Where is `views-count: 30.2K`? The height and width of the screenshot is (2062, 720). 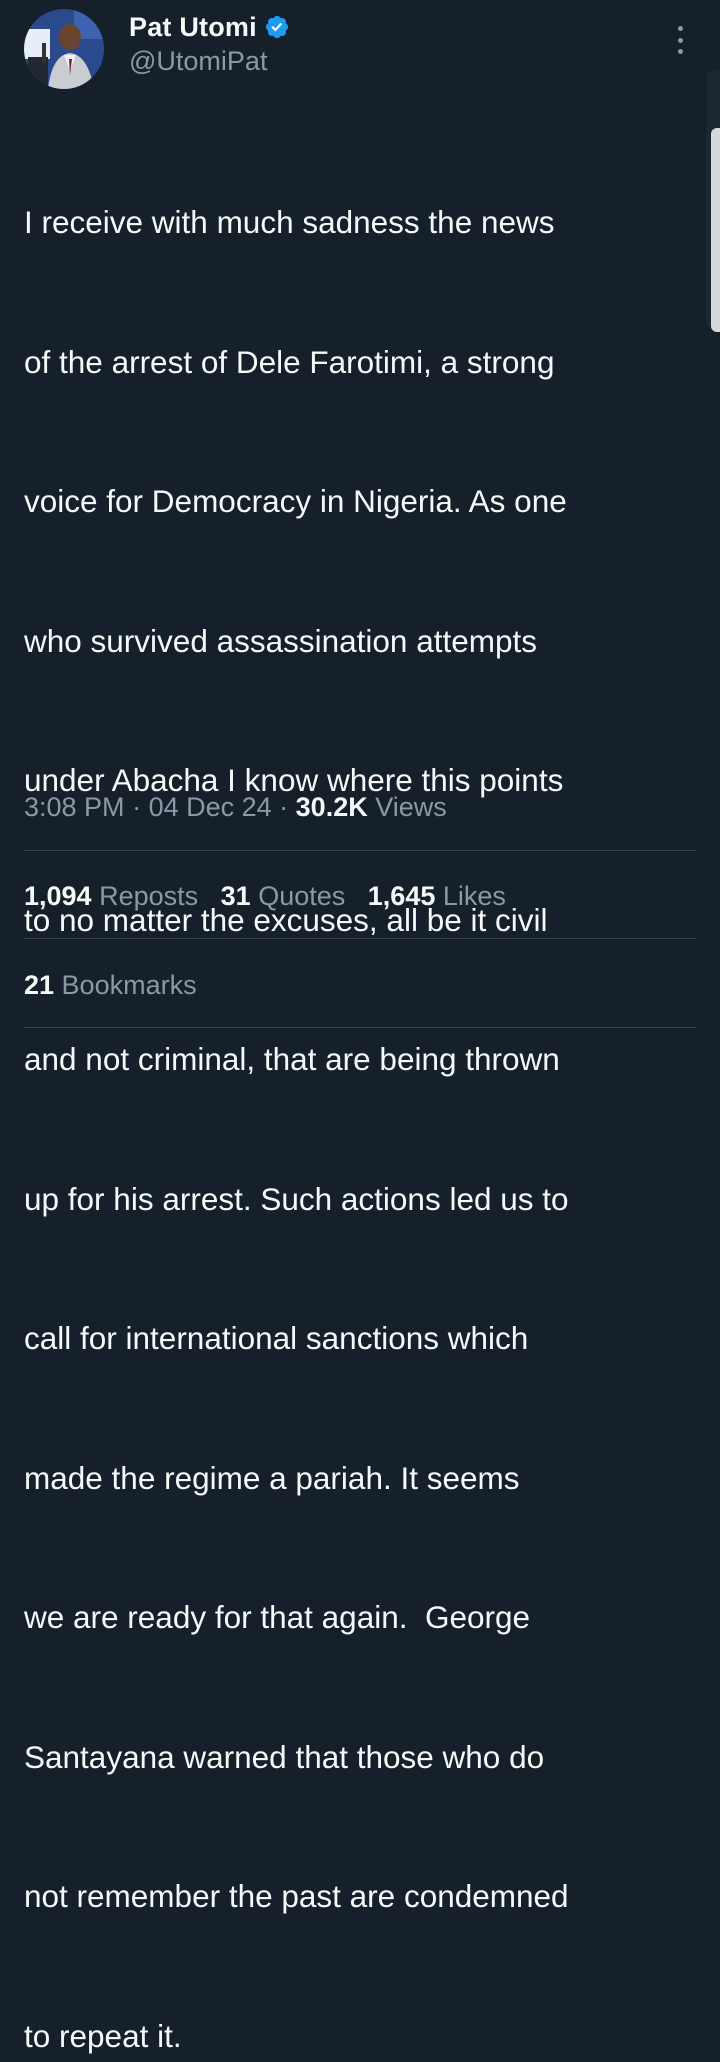
views-count: 30.2K is located at coordinates (331, 807).